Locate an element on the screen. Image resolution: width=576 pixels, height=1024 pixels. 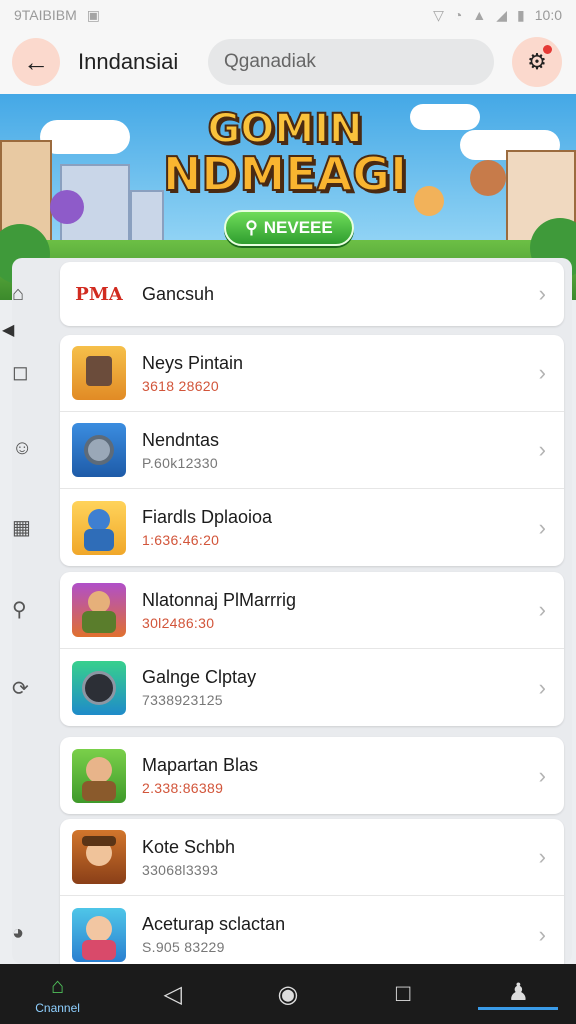
item-meta: 30l2486:30 is located at coordinates (178, 622).